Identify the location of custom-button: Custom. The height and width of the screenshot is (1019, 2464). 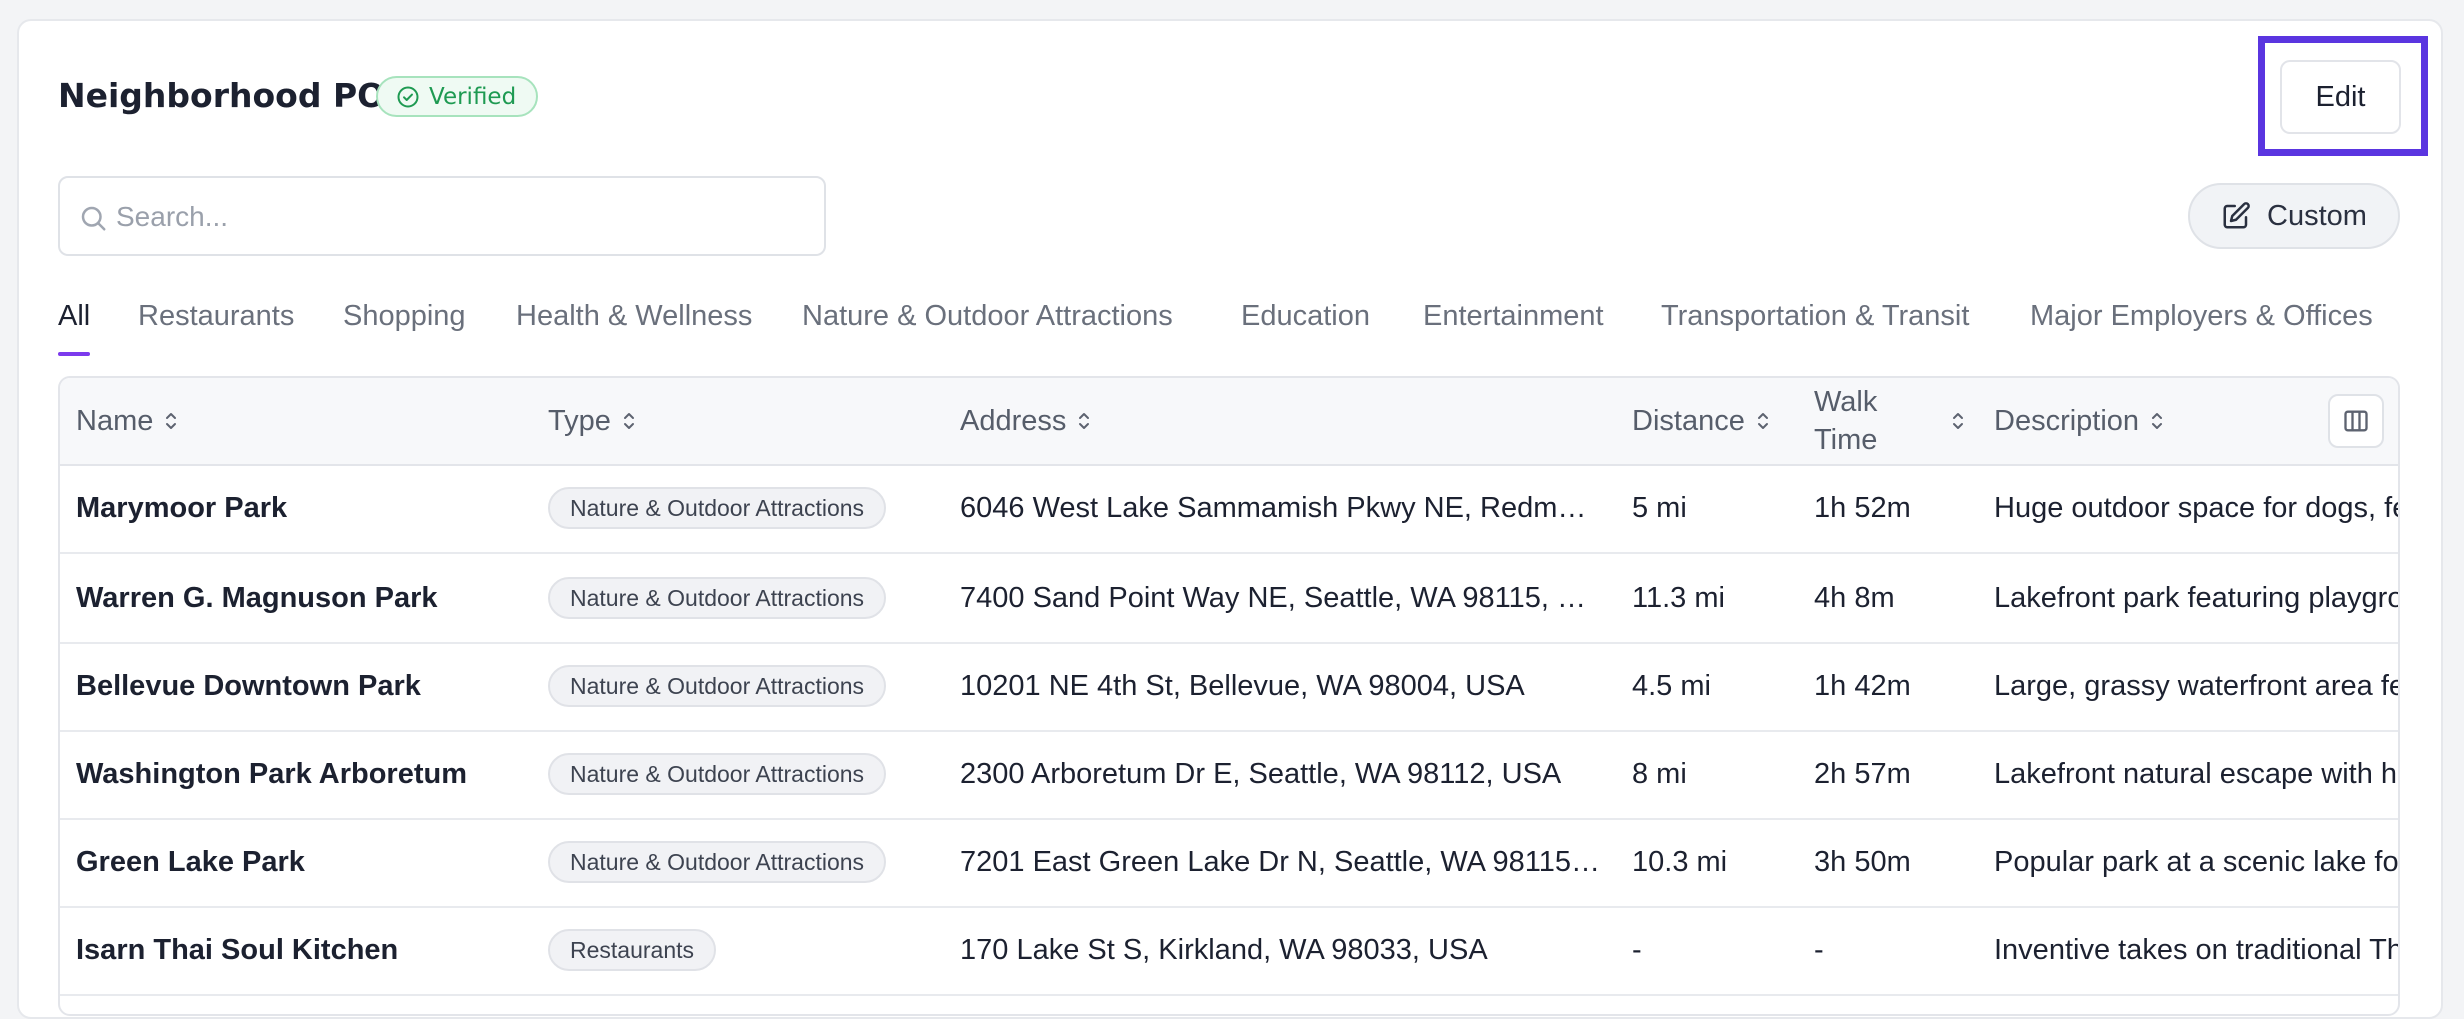
(2294, 216).